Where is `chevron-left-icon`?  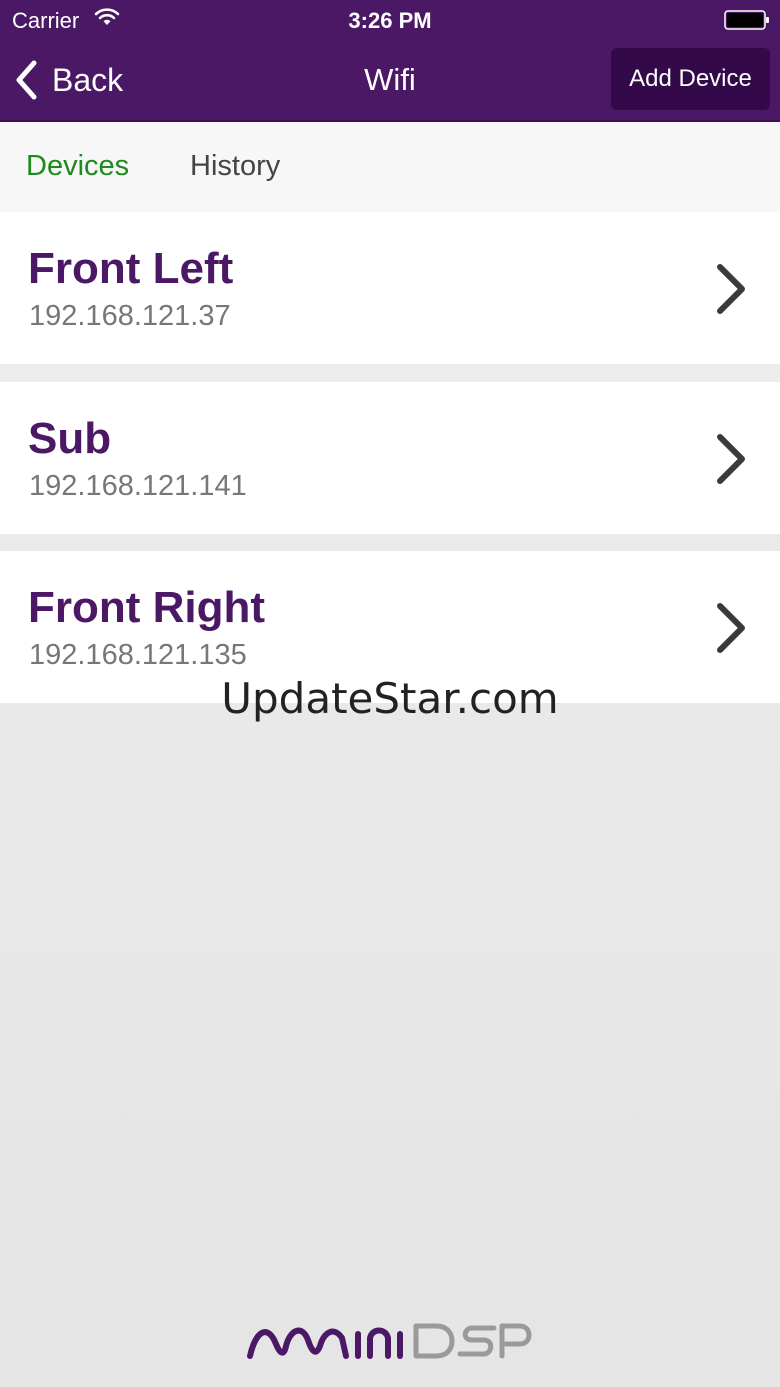 chevron-left-icon is located at coordinates (26, 80).